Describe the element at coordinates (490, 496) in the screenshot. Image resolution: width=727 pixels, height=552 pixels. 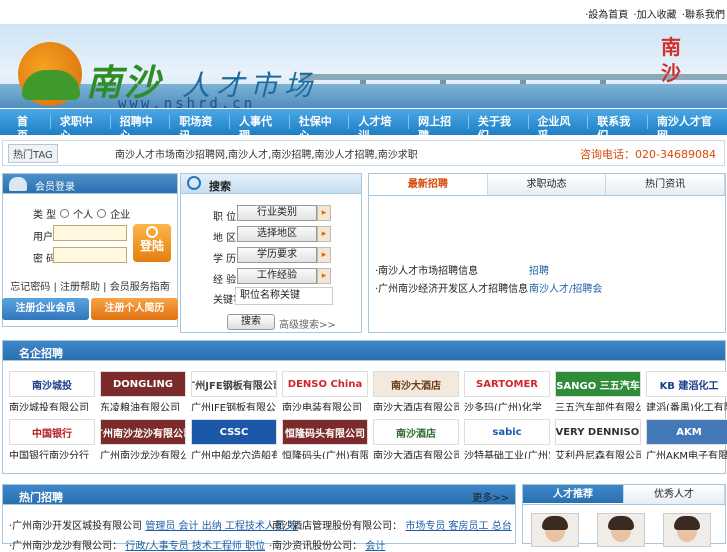
I see `more-link: 更多>>` at that location.